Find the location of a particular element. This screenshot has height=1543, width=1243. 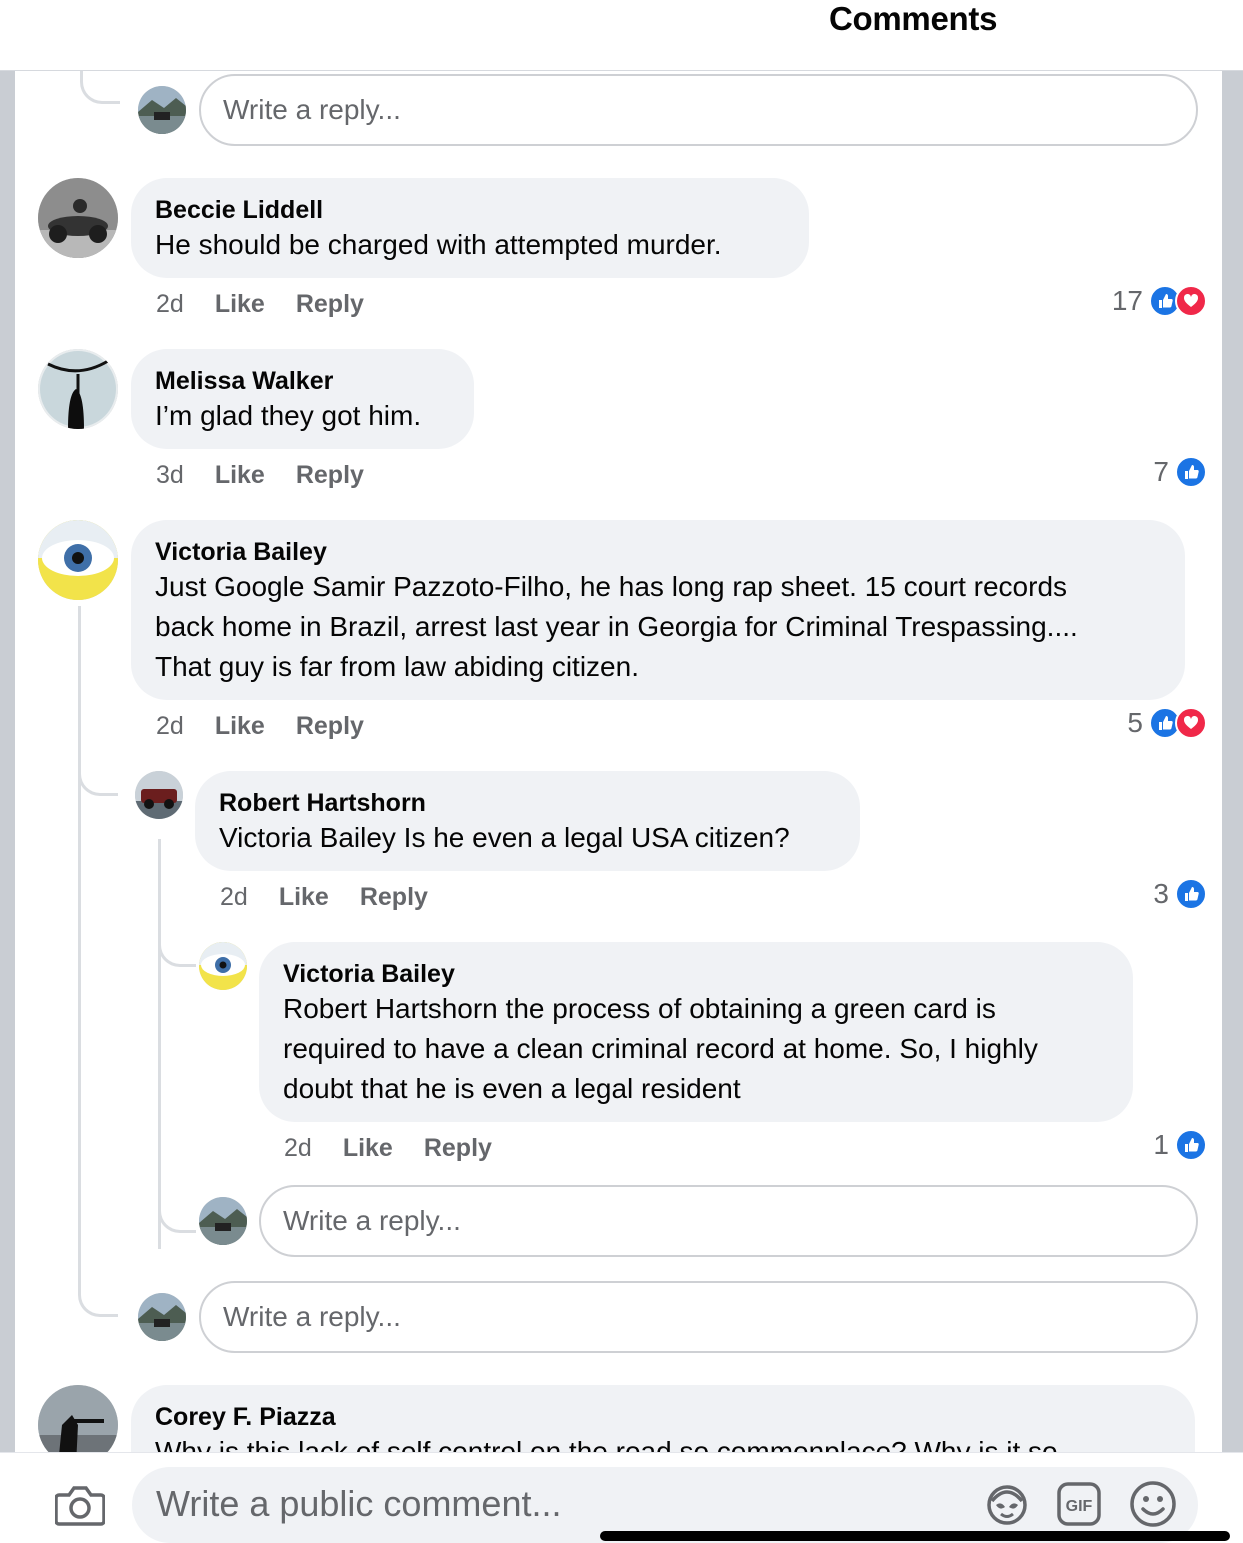

comment-author: Beccie Liddell is located at coordinates (470, 210).